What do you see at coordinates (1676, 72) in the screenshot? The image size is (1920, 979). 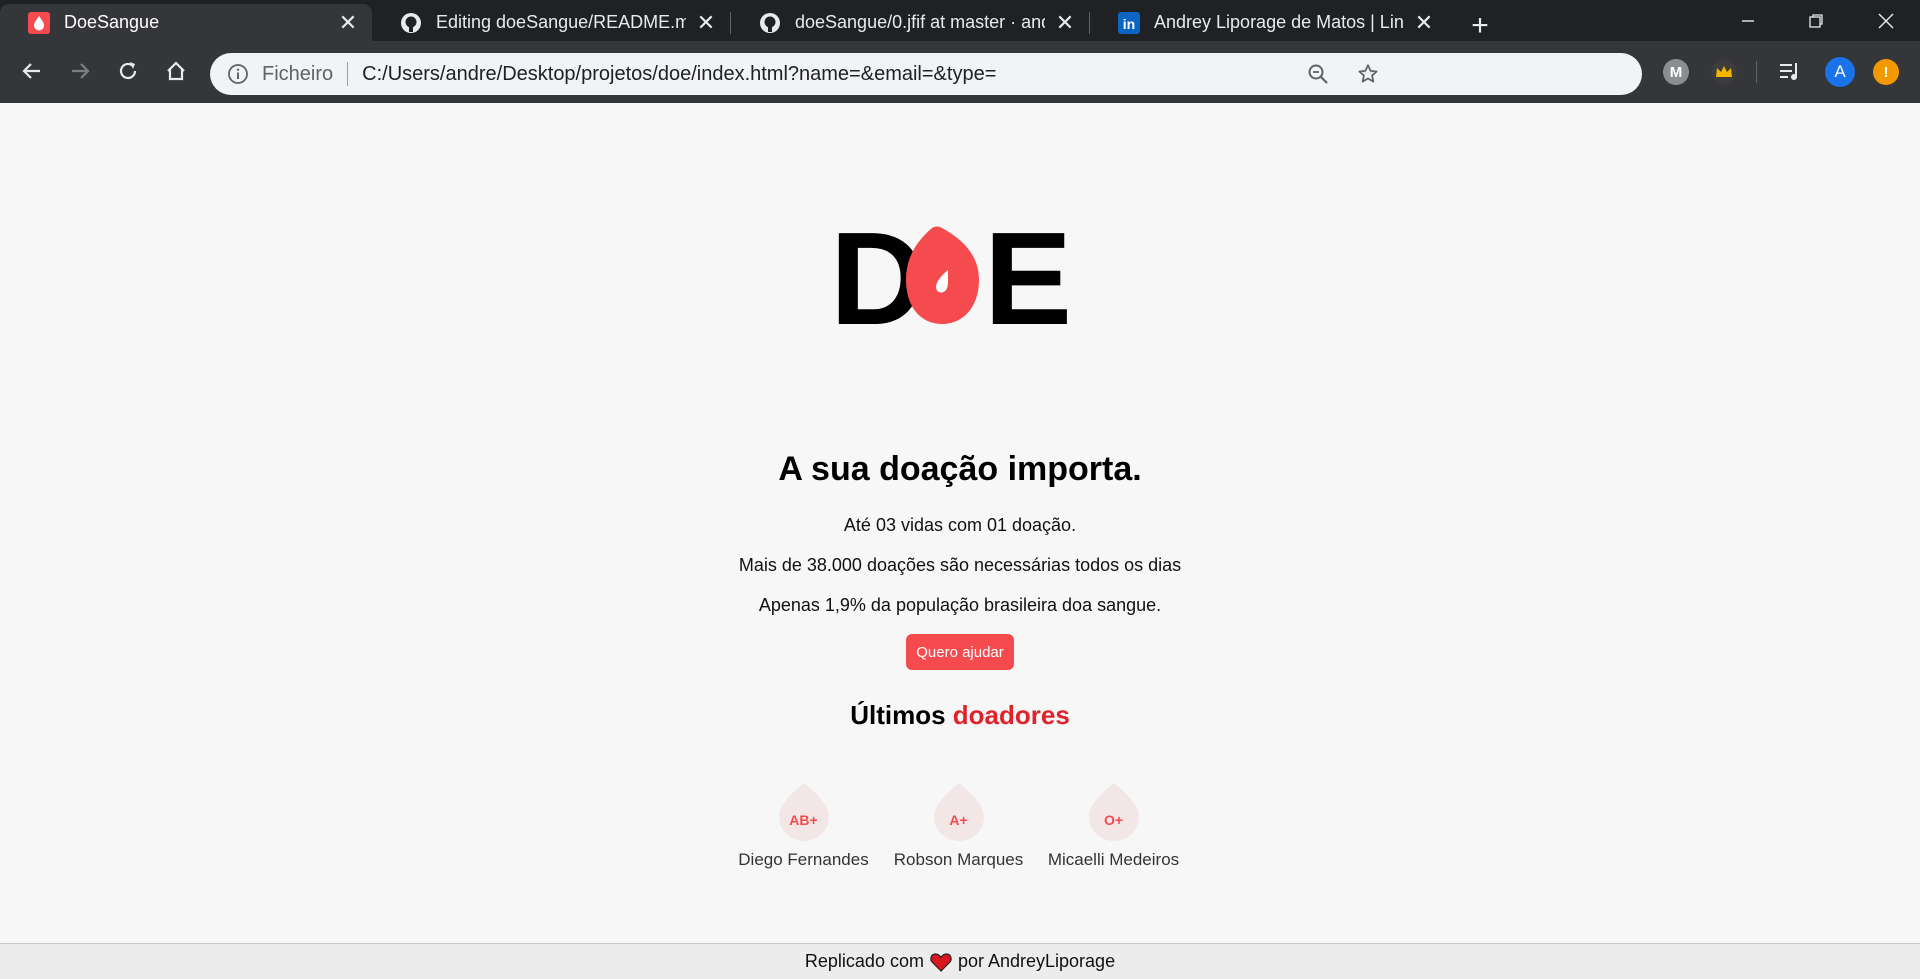 I see `extension-m-icon: M` at bounding box center [1676, 72].